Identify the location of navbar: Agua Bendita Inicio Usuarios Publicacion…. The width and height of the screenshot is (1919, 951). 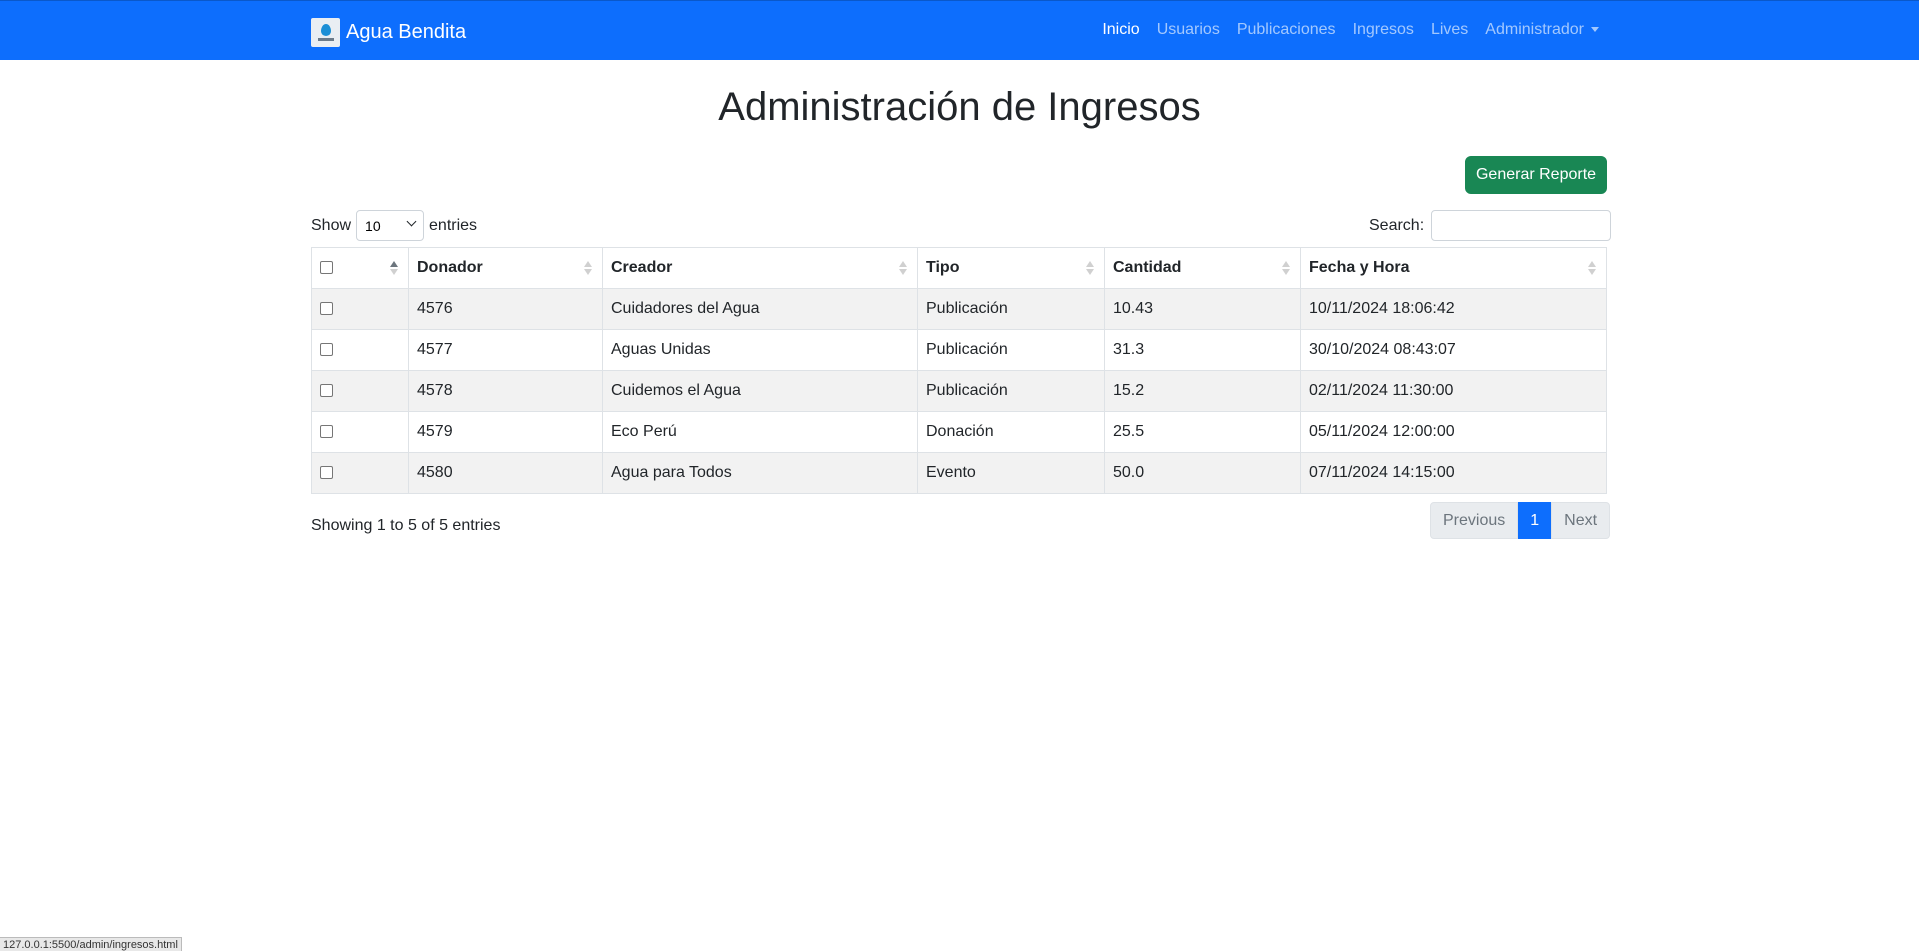
(959, 30).